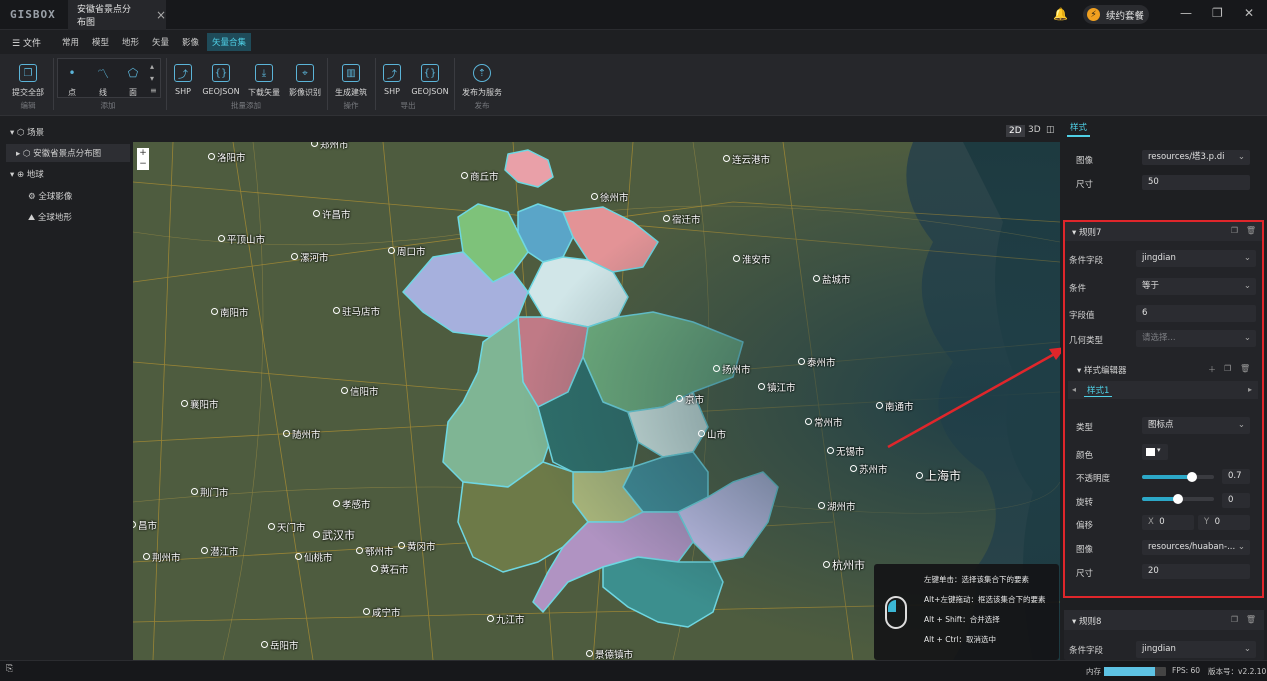  Describe the element at coordinates (390, 569) in the screenshot. I see `city-label: 黄石市` at that location.